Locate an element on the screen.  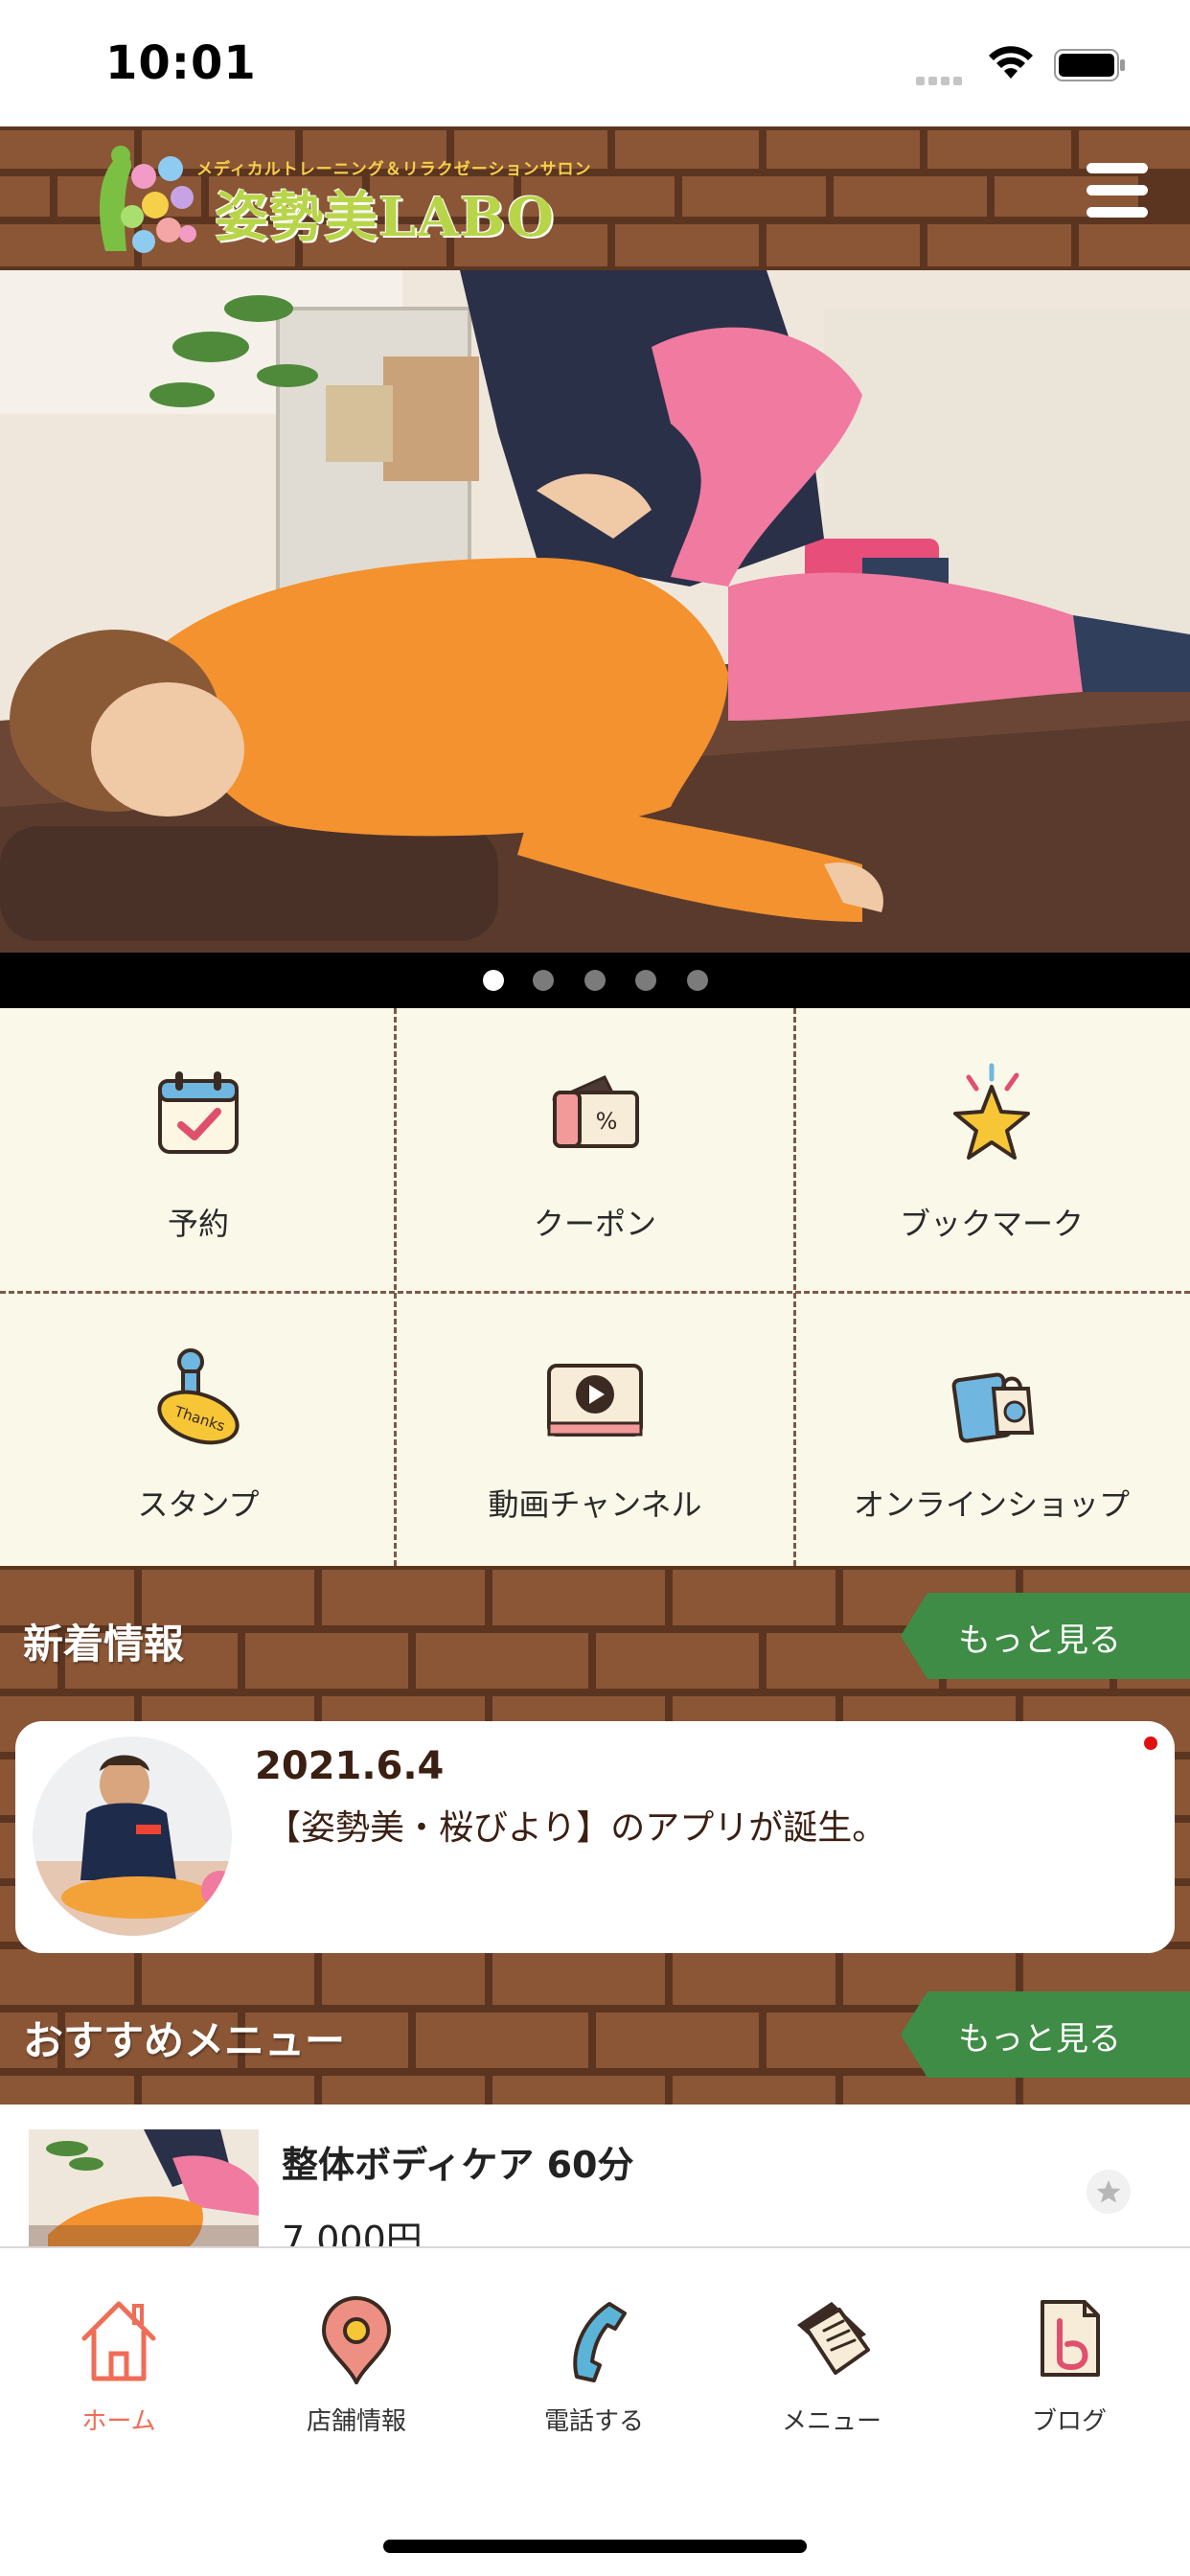
hamburger-menu-icon is located at coordinates (1118, 197).